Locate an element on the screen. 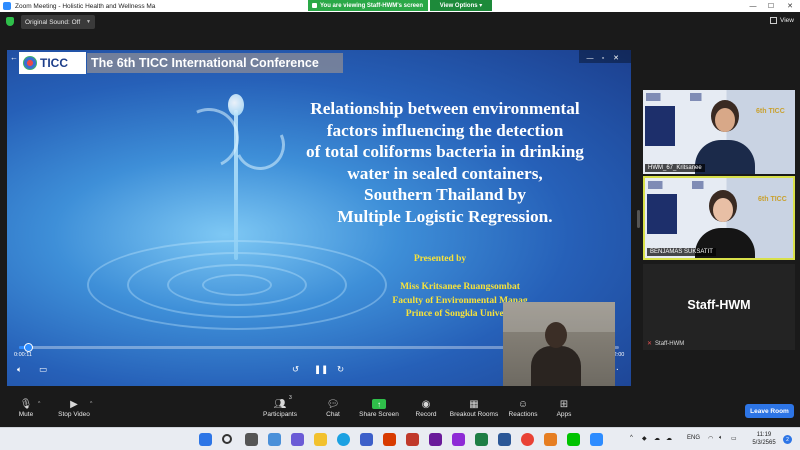  tray-app-icon: ◆ is located at coordinates (644, 438).